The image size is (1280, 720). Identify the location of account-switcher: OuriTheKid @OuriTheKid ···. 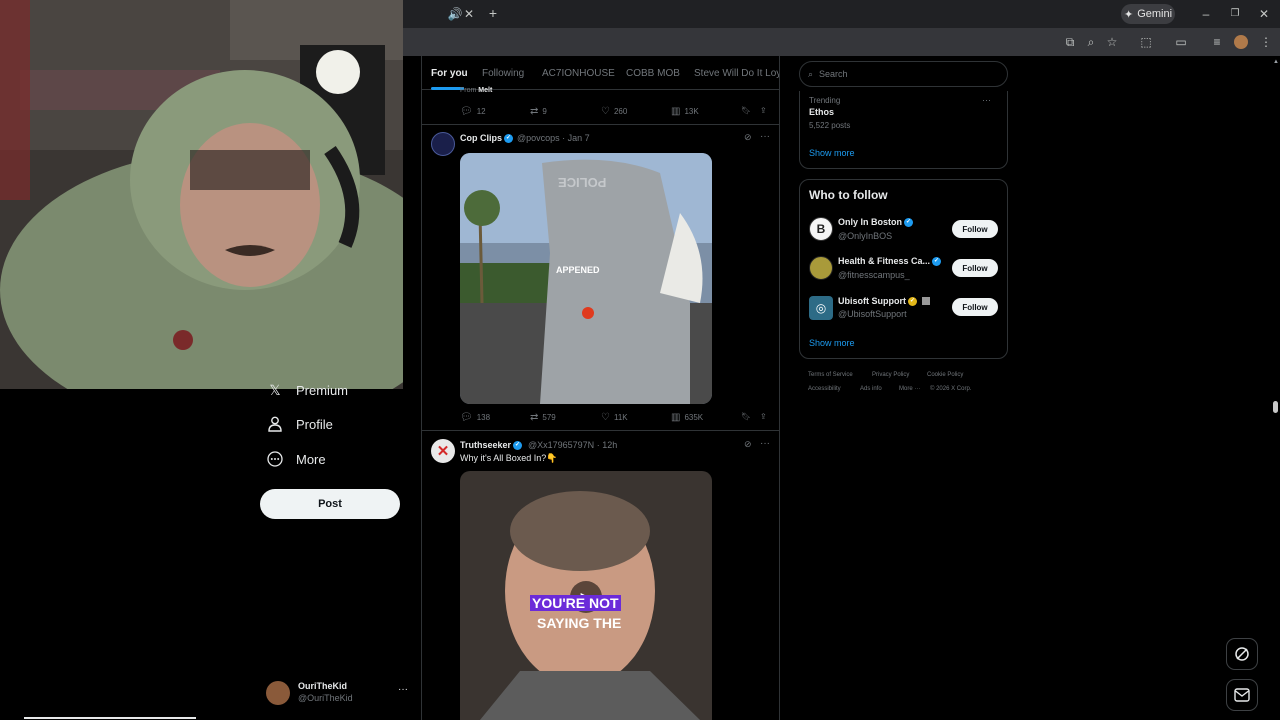
(341, 693).